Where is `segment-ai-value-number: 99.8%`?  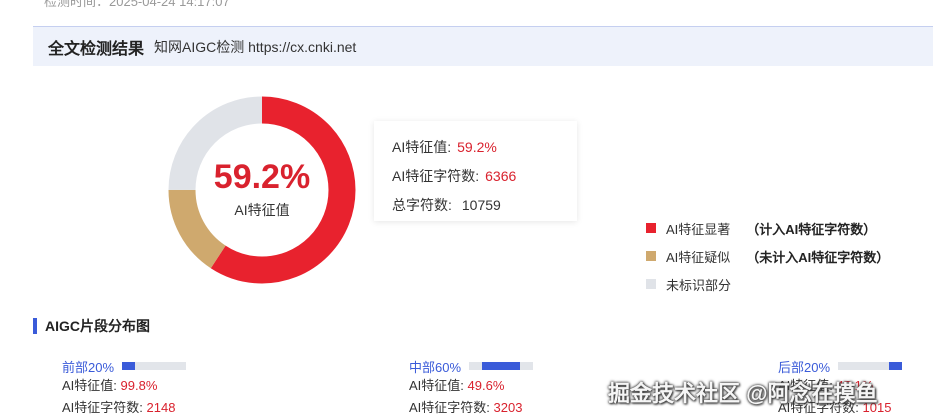
segment-ai-value-number: 99.8% is located at coordinates (139, 385).